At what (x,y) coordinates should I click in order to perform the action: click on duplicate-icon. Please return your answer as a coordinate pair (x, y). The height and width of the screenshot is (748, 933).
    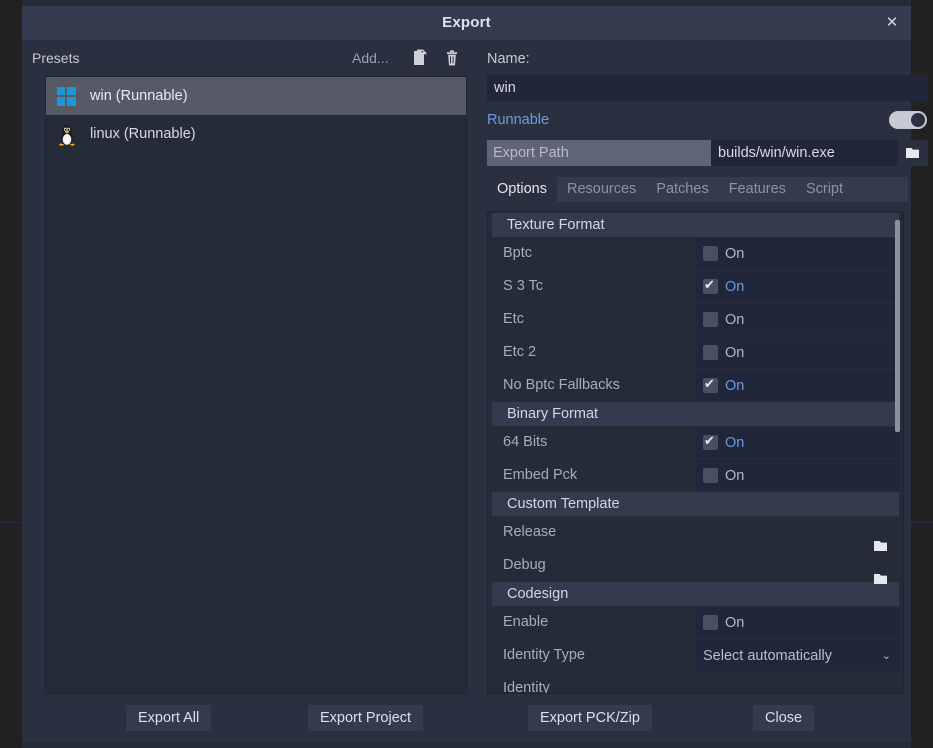
    Looking at the image, I should click on (420, 59).